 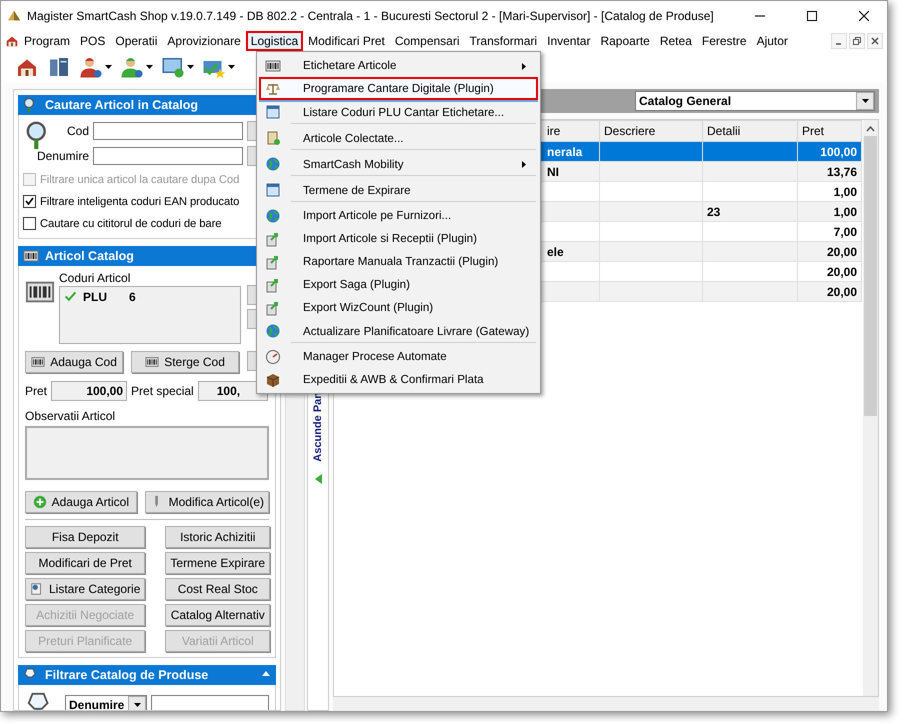 What do you see at coordinates (185, 362) in the screenshot?
I see `code-button: Sterge Cod` at bounding box center [185, 362].